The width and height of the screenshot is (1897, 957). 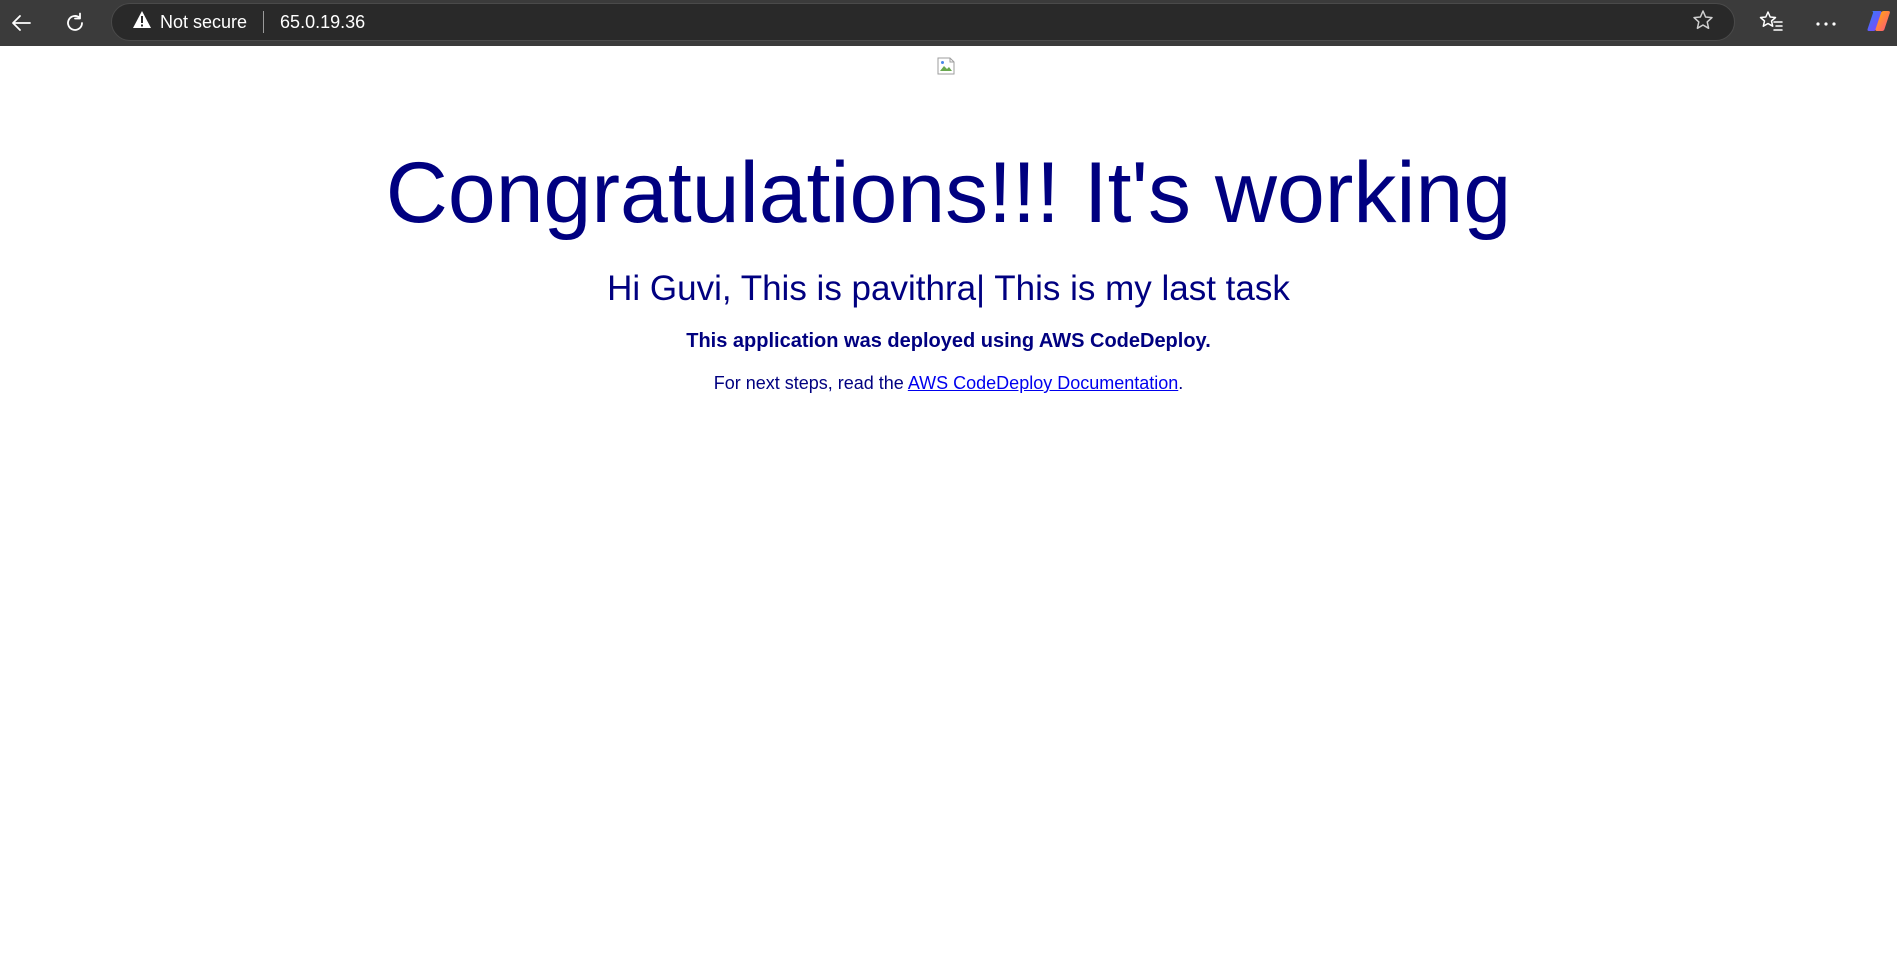 I want to click on warning-triangle-icon, so click(x=142, y=22).